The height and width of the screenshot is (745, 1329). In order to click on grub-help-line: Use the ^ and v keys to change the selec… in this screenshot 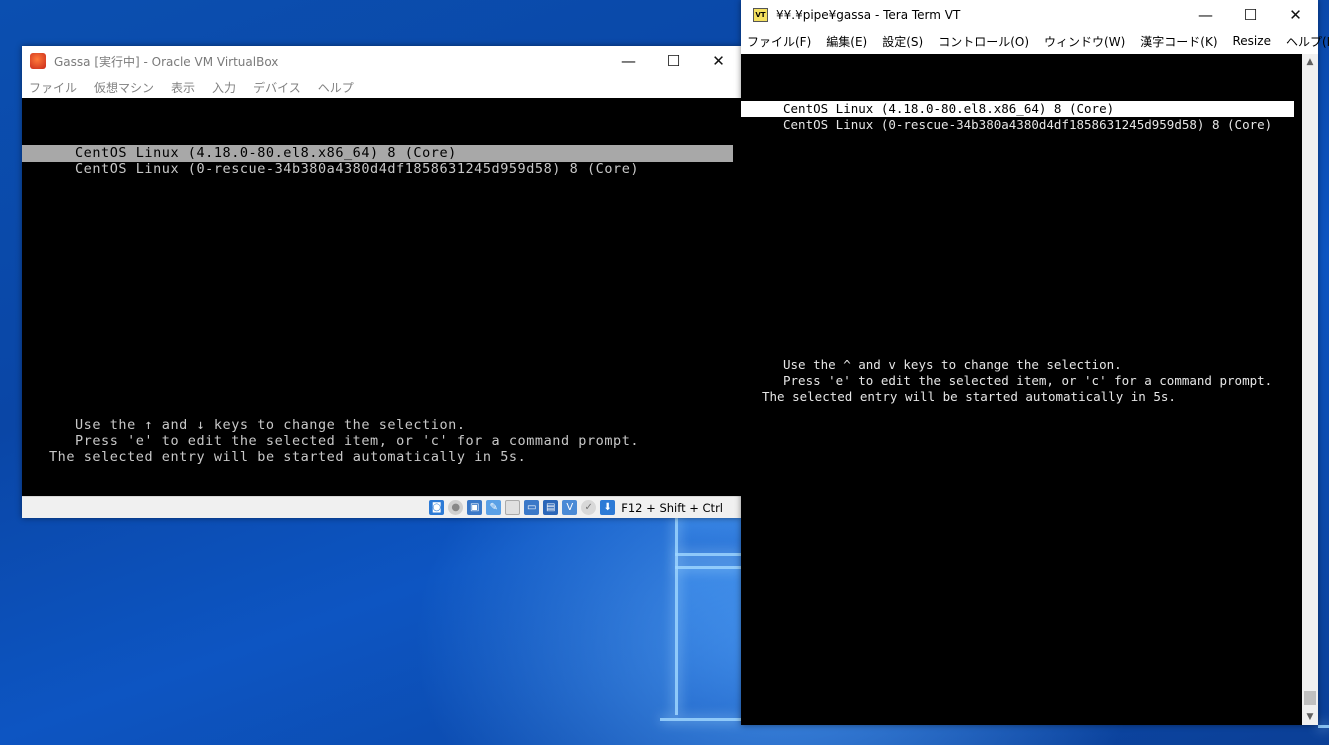, I will do `click(952, 364)`.